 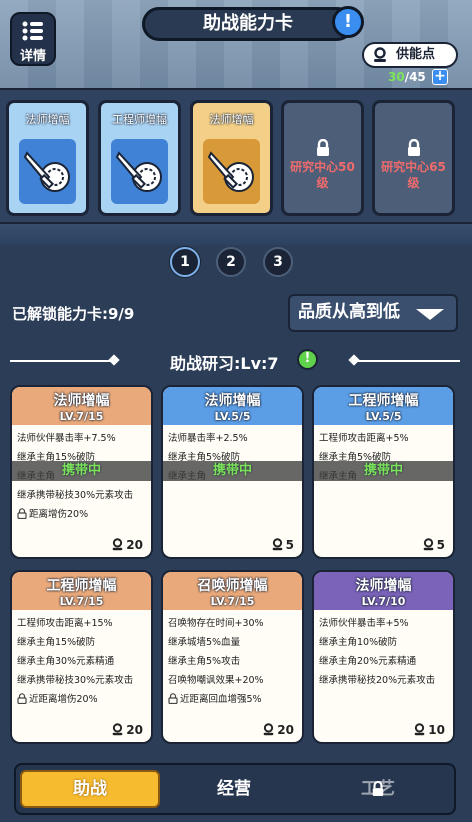 What do you see at coordinates (430, 314) in the screenshot?
I see `chevron-down-icon` at bounding box center [430, 314].